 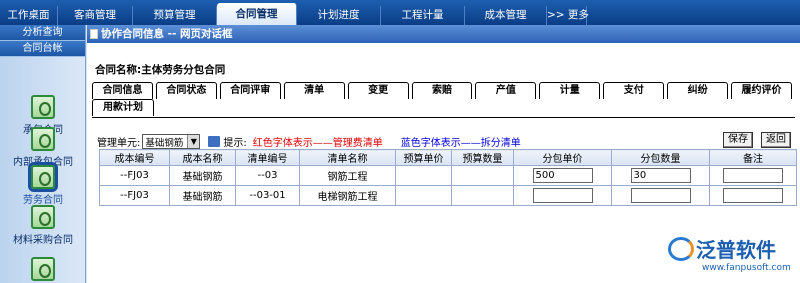 I want to click on sidebar-item-labor-contract: 劳务合同, so click(x=43, y=185).